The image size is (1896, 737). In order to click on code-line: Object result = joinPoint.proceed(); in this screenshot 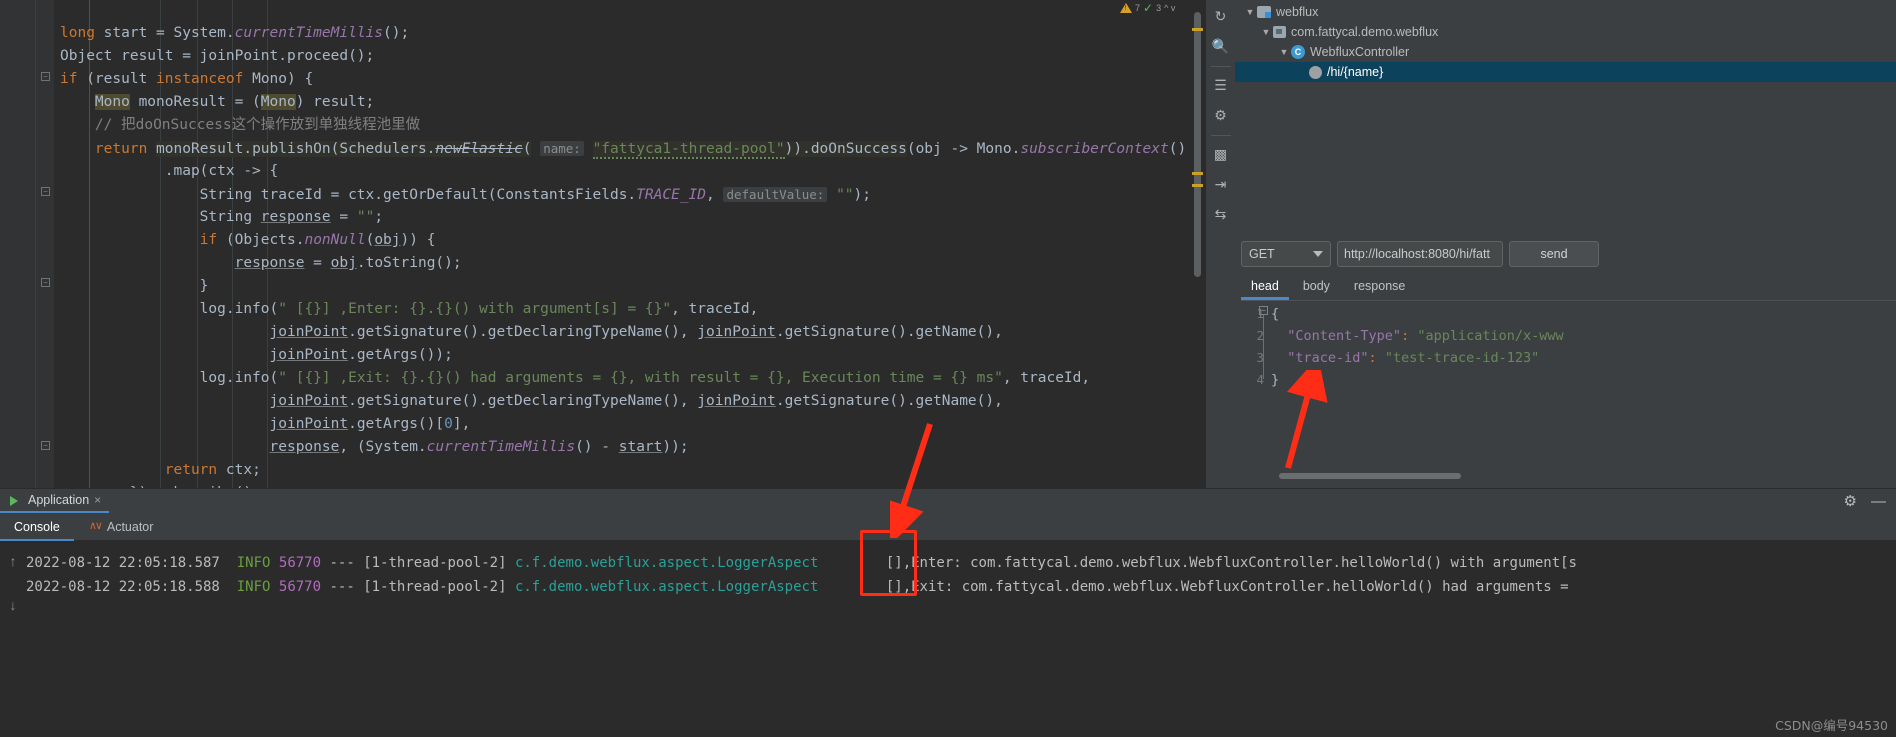, I will do `click(217, 56)`.